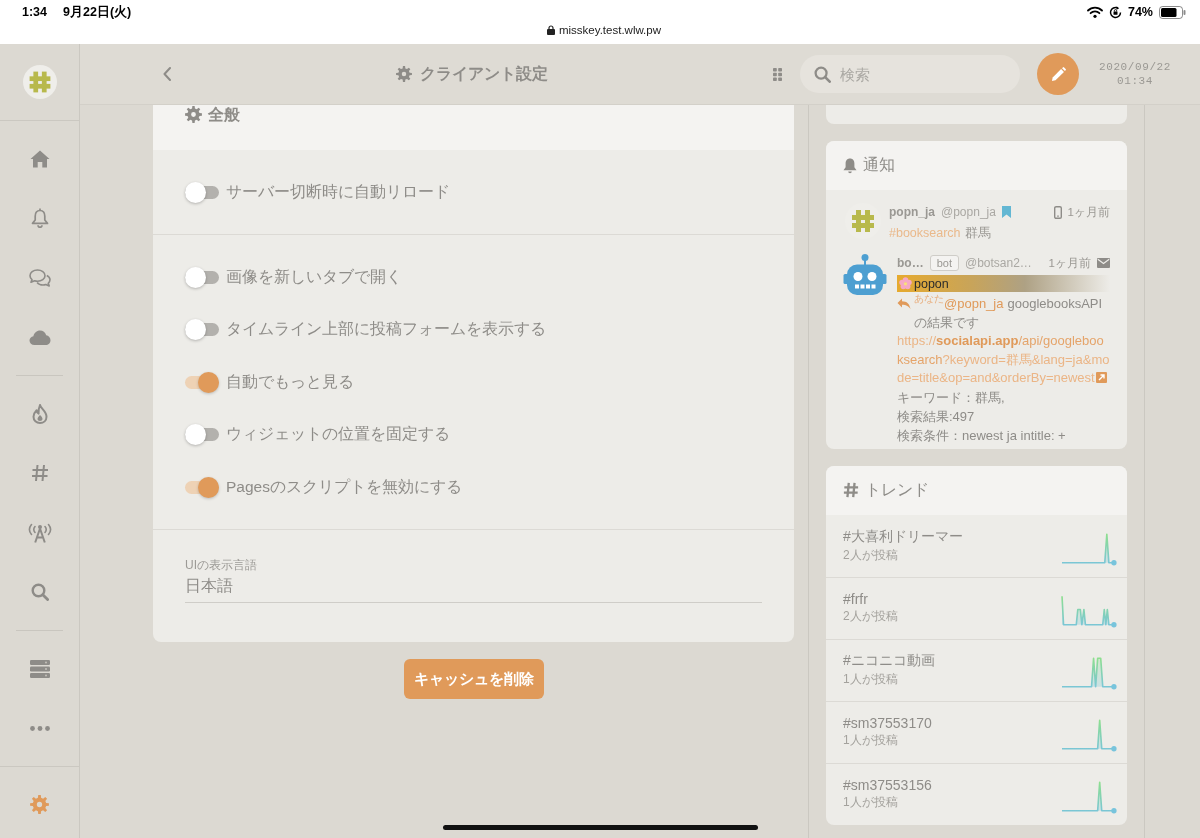 The width and height of the screenshot is (1200, 838). What do you see at coordinates (904, 304) in the screenshot?
I see `reply-icon` at bounding box center [904, 304].